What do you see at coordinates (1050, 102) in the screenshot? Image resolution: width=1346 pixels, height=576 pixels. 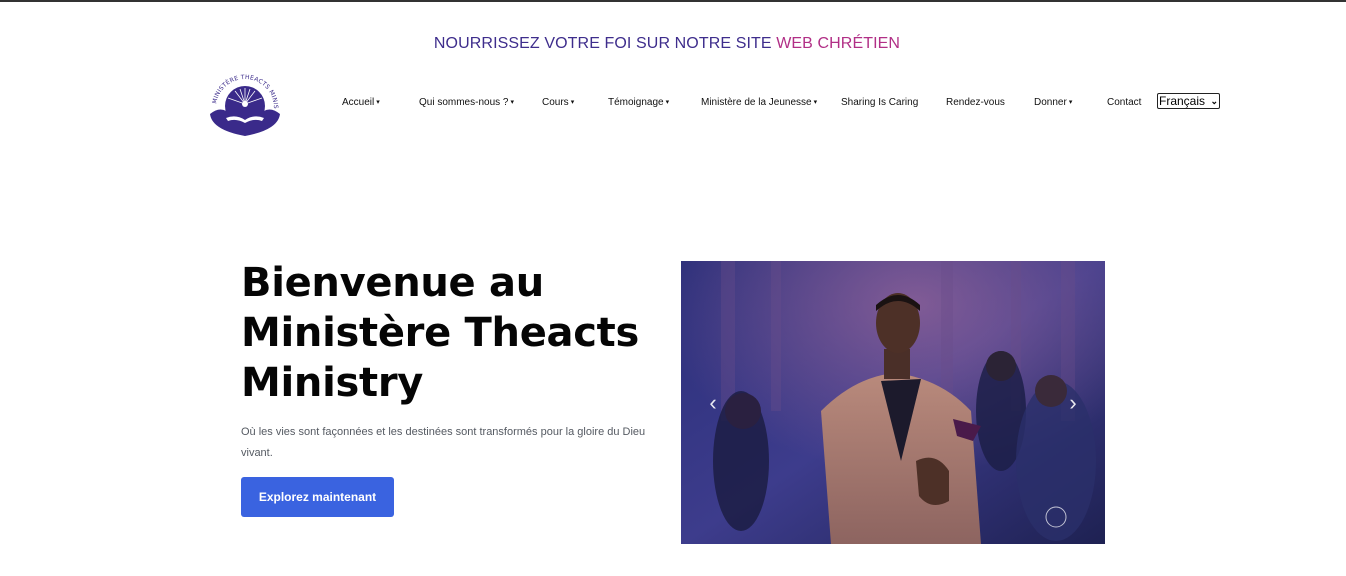 I see `nav-label: Donner` at bounding box center [1050, 102].